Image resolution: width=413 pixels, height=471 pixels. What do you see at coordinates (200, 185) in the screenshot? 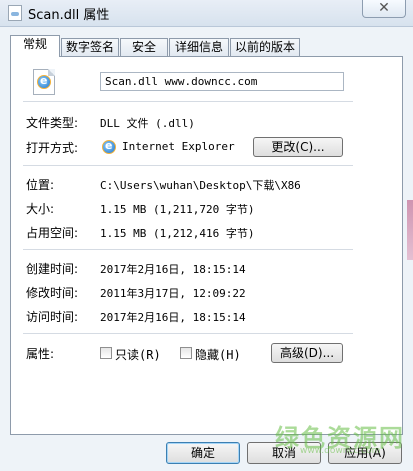
I see `location-value: C:\Users\wuhan\Desktop\下载\X86` at bounding box center [200, 185].